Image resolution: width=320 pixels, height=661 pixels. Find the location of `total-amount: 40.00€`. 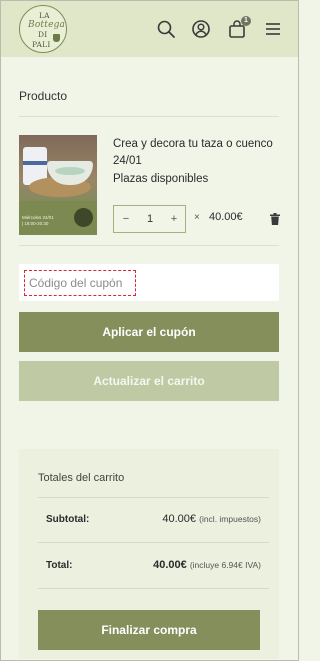

total-amount: 40.00€ is located at coordinates (170, 565).